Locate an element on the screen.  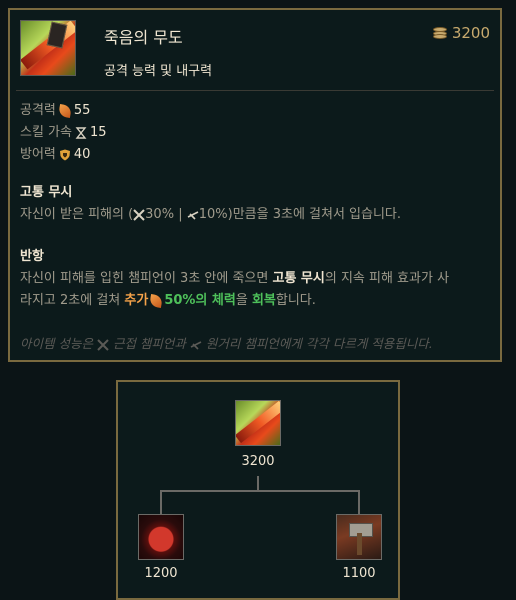
stat-row: 공격력 55 is located at coordinates (63, 111).